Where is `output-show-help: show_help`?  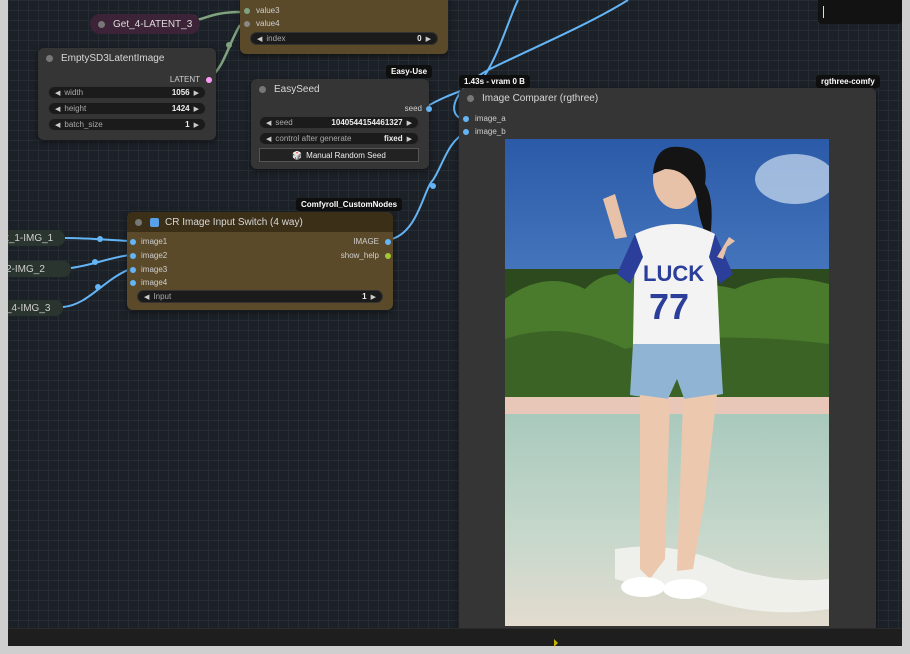 output-show-help: show_help is located at coordinates (366, 255).